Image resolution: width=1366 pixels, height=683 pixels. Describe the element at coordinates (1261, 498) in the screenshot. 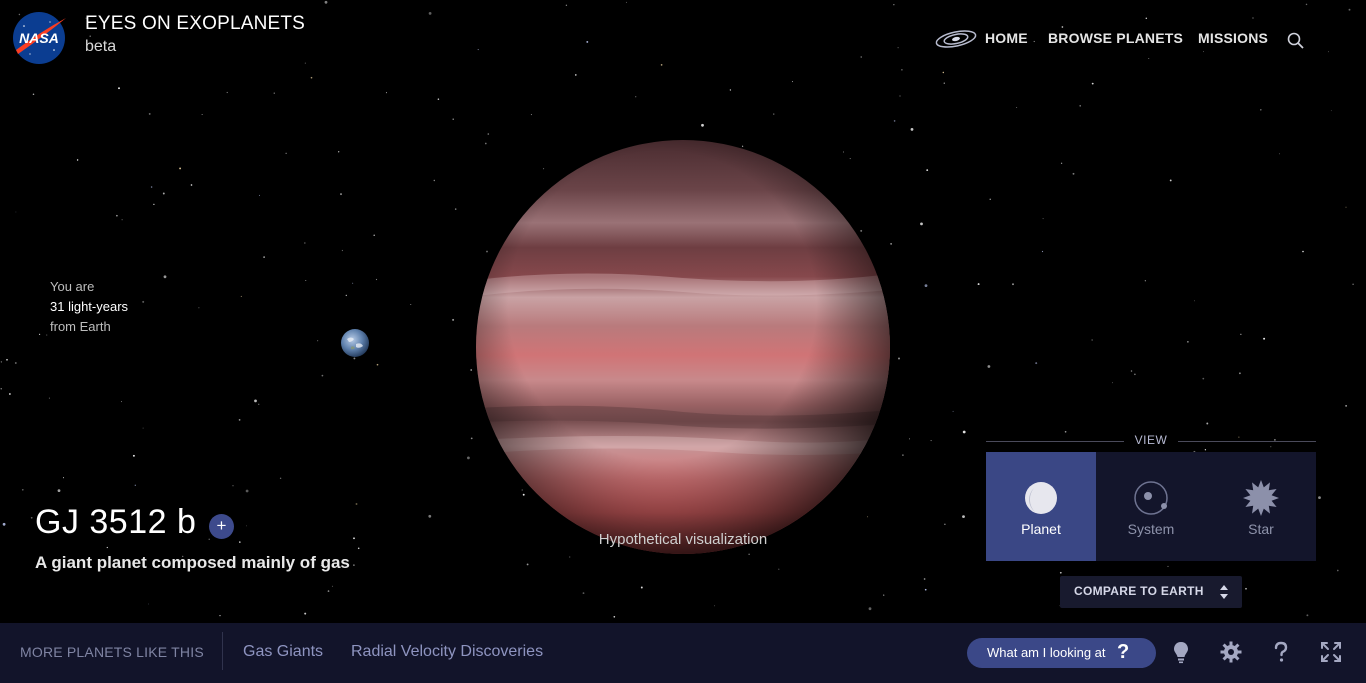

I see `star-icon` at that location.